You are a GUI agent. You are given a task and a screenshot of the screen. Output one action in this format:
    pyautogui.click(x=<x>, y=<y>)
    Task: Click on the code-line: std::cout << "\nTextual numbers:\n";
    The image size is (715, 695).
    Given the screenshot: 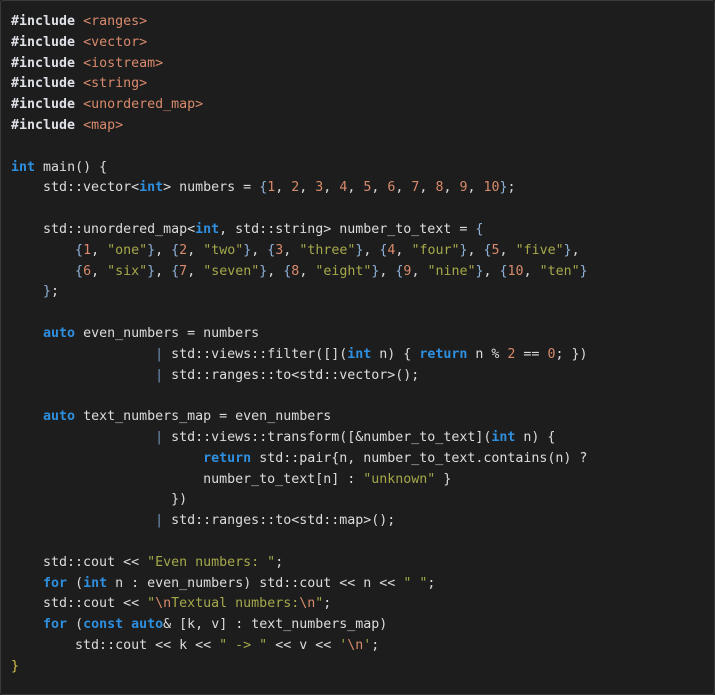 What is the action you would take?
    pyautogui.click(x=171, y=604)
    